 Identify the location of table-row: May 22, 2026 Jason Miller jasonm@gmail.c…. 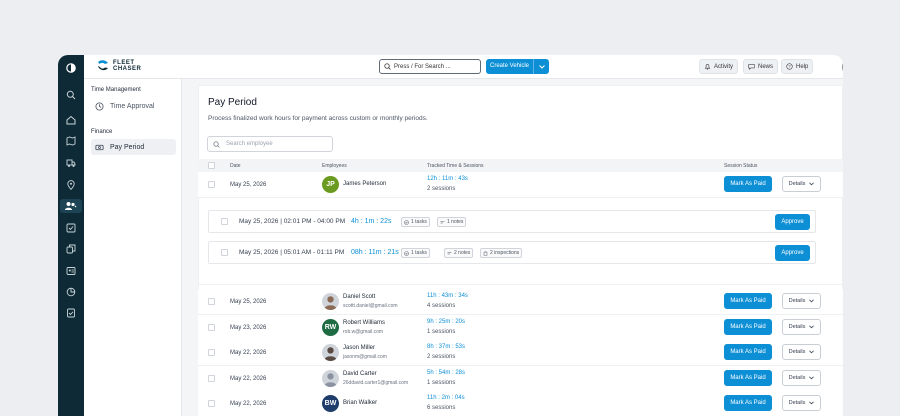
(520, 353).